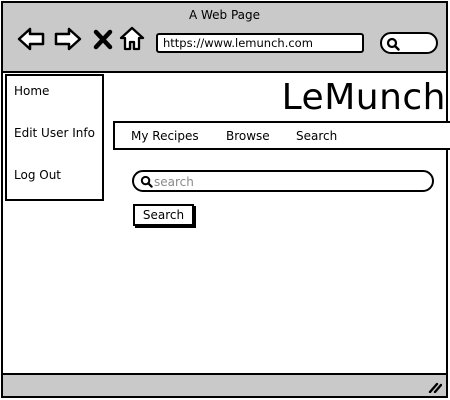 The image size is (450, 400). What do you see at coordinates (54, 133) in the screenshot?
I see `sidebar-item-edit-user-info: Edit User Info` at bounding box center [54, 133].